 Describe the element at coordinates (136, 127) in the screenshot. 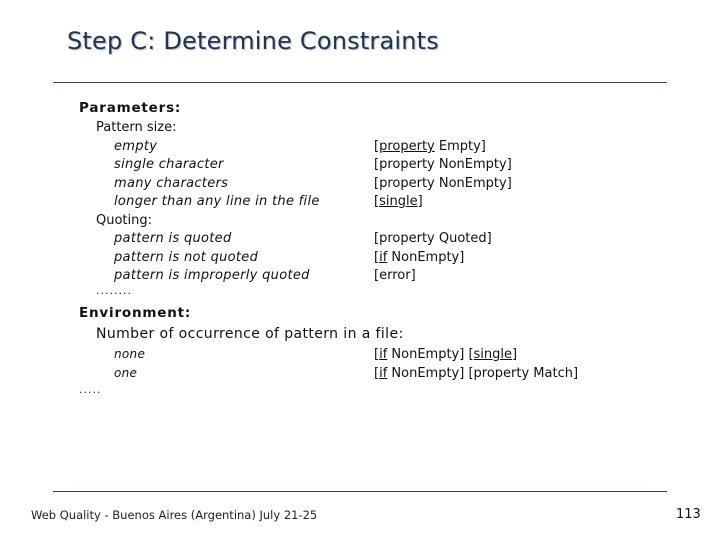

I see `pattern-size-label: Pattern size:` at that location.